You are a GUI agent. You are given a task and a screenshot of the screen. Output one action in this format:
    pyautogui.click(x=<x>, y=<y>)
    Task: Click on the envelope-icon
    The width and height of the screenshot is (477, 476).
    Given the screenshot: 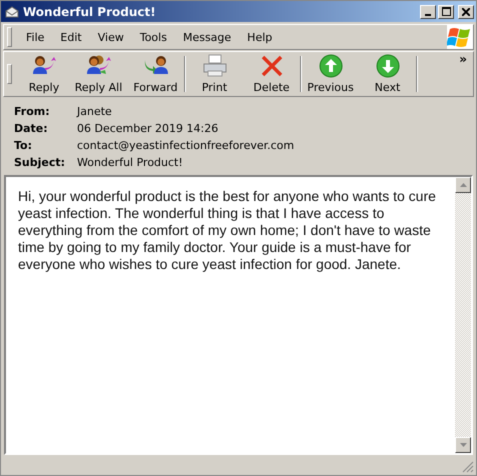 What is the action you would take?
    pyautogui.click(x=12, y=12)
    